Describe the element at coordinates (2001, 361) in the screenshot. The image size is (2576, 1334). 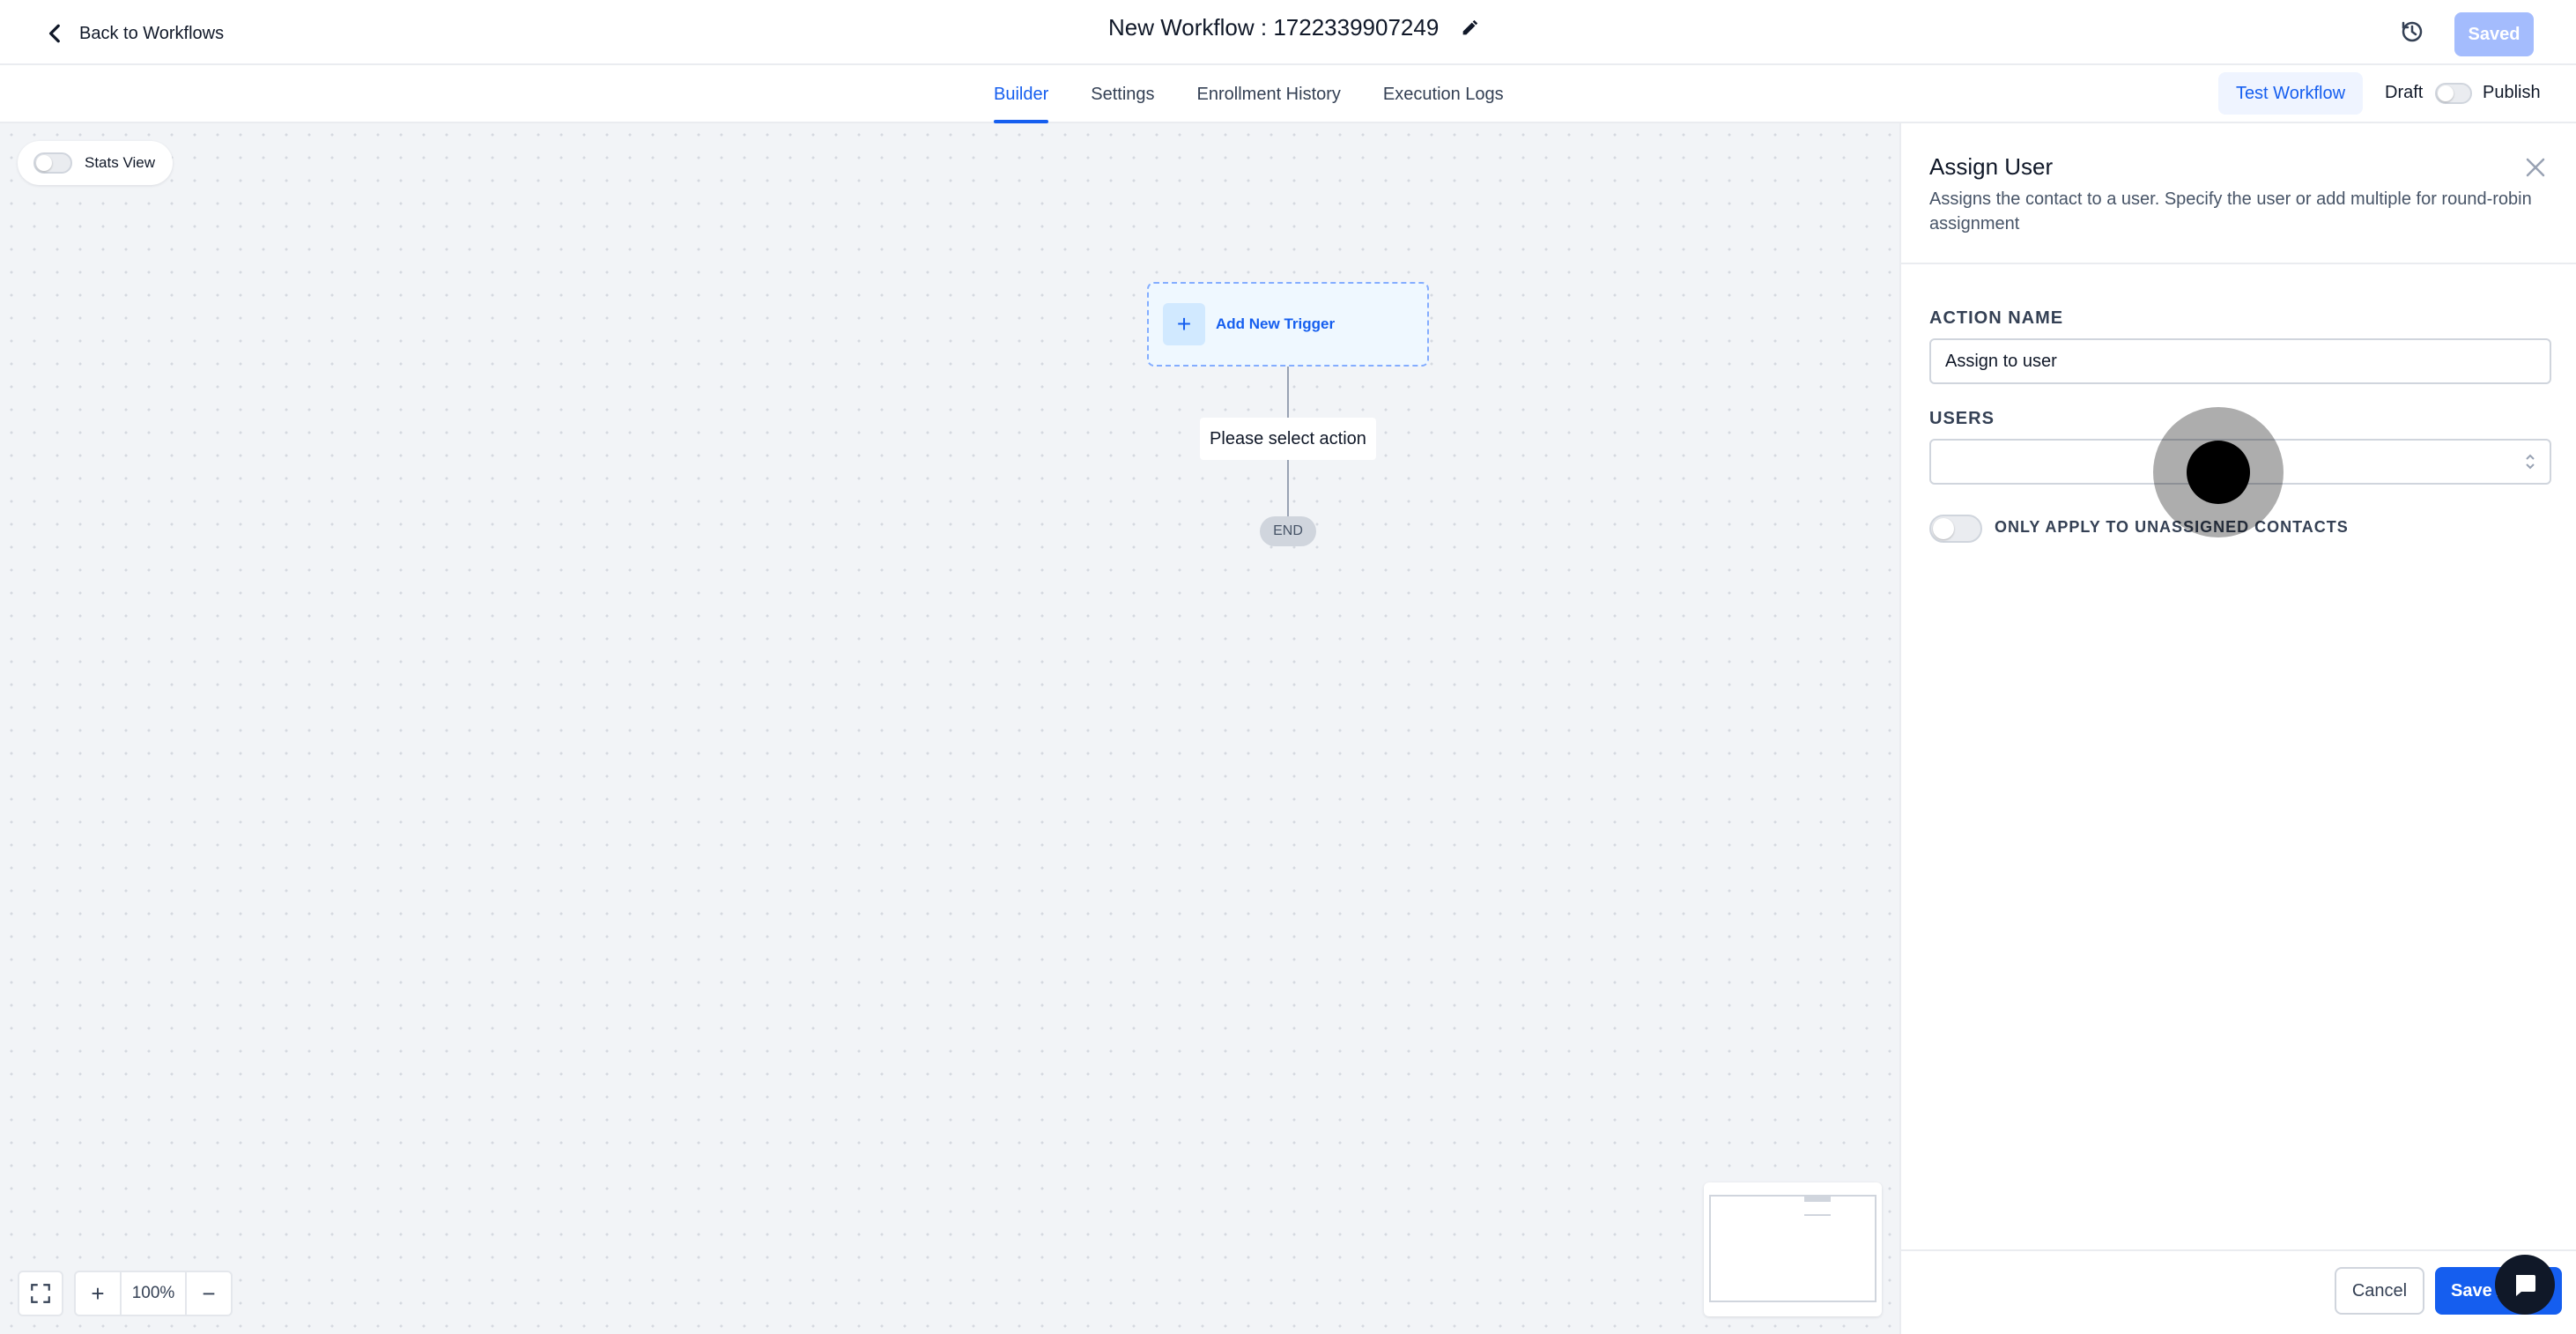
I see `action-name-value: Assign to user` at that location.